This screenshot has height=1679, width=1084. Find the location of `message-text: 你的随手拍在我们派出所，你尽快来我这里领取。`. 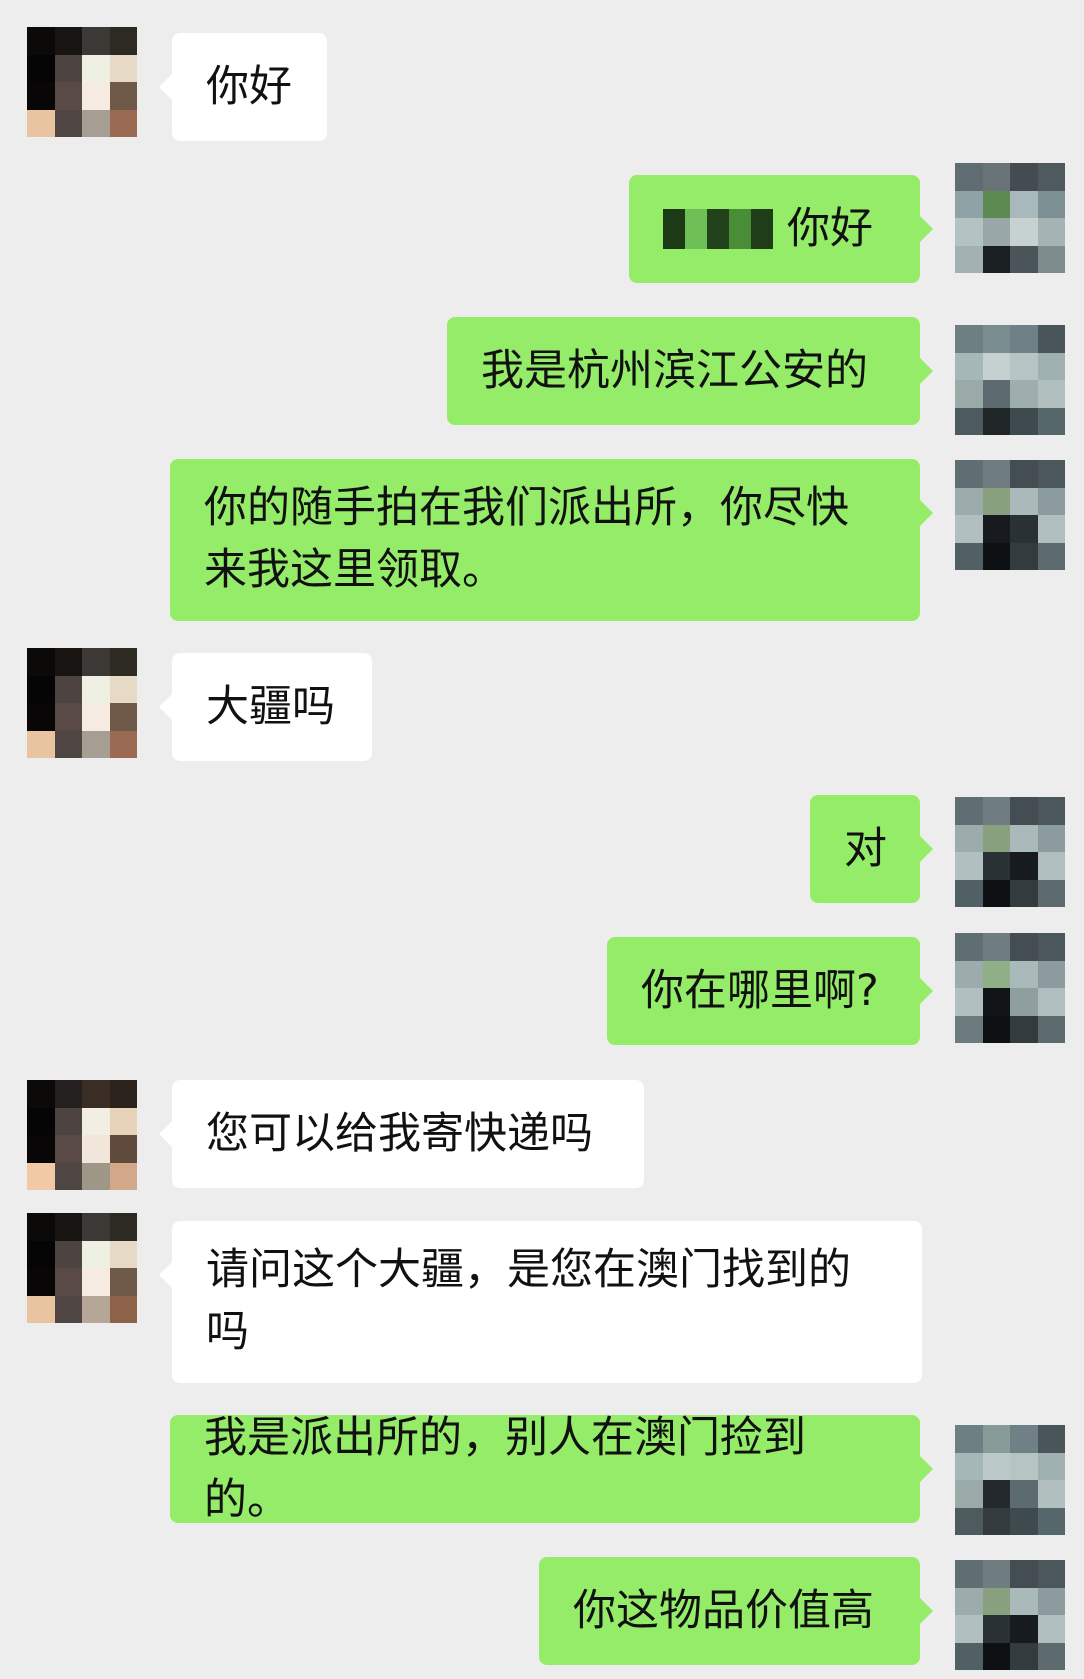

message-text: 你的随手拍在我们派出所，你尽快来我这里领取。 is located at coordinates (526, 539).